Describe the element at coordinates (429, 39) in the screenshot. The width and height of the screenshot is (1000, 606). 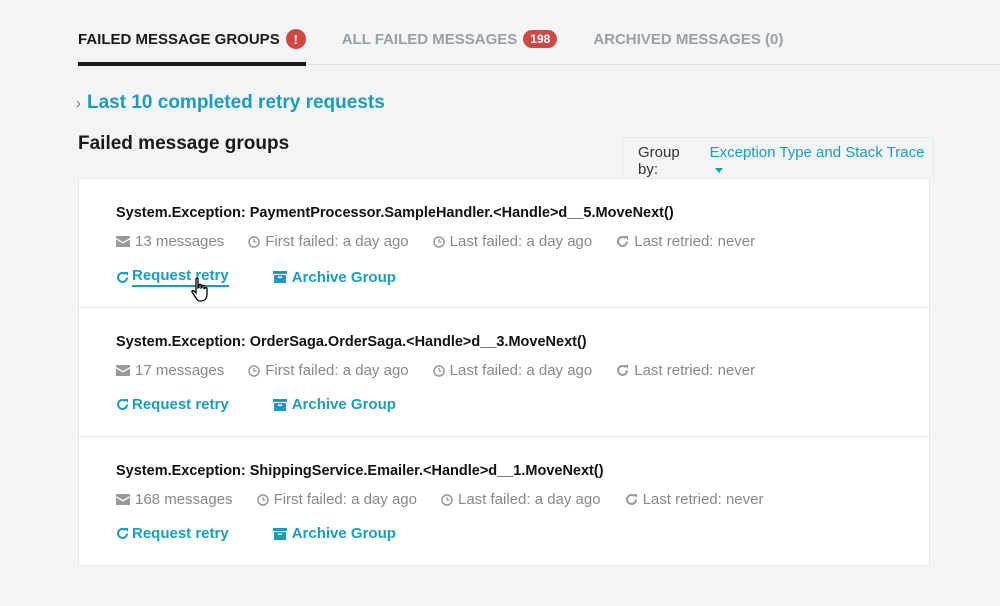
I see `tab-label: ALL FAILED MESSAGES` at that location.